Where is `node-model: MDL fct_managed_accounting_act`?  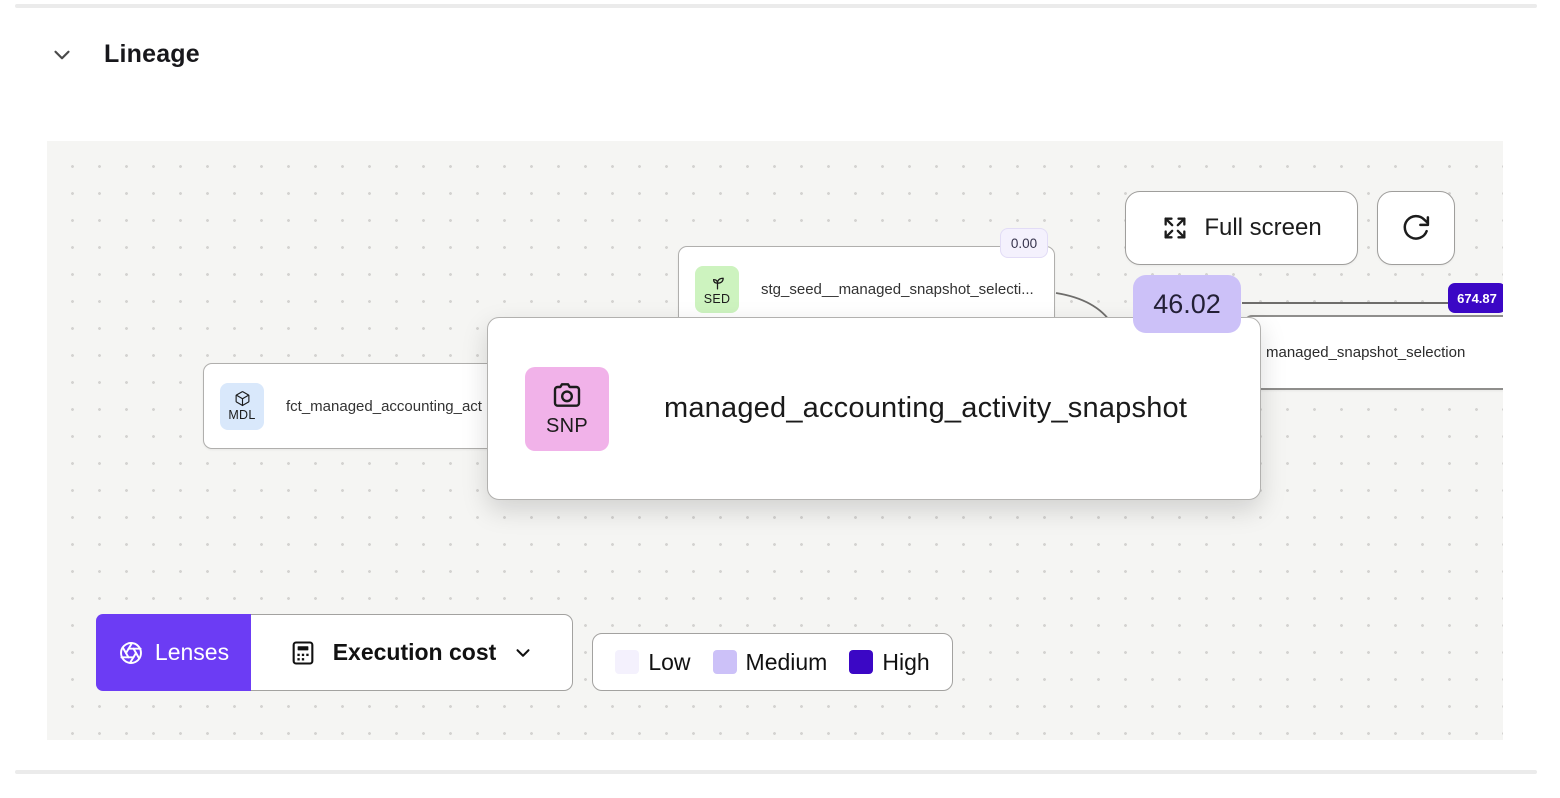
node-model: MDL fct_managed_accounting_act is located at coordinates (358, 406).